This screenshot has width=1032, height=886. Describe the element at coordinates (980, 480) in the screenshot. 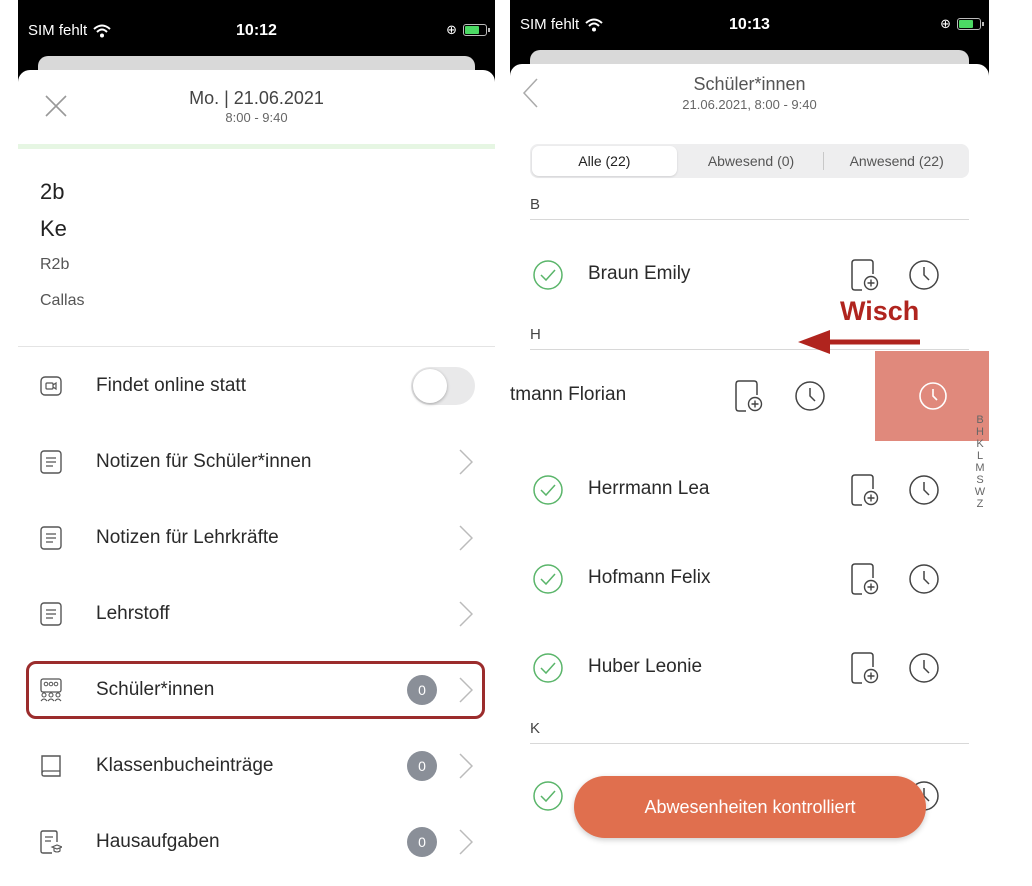

I see `index-letter: S` at that location.